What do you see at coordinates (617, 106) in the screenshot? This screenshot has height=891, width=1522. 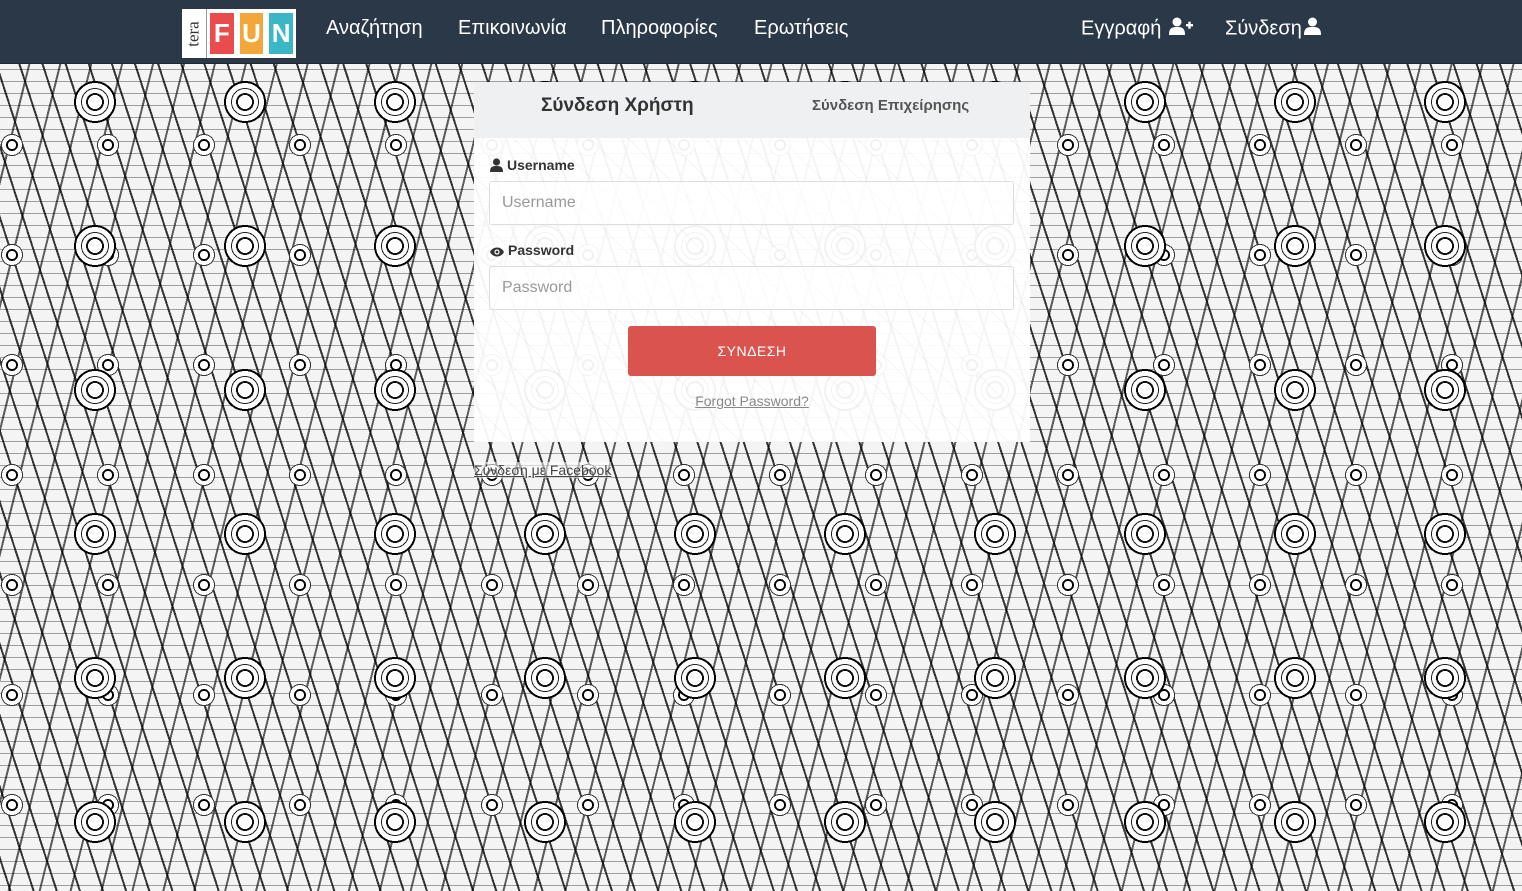 I see `tab-user-login: Σύνδεση Χρήστη` at bounding box center [617, 106].